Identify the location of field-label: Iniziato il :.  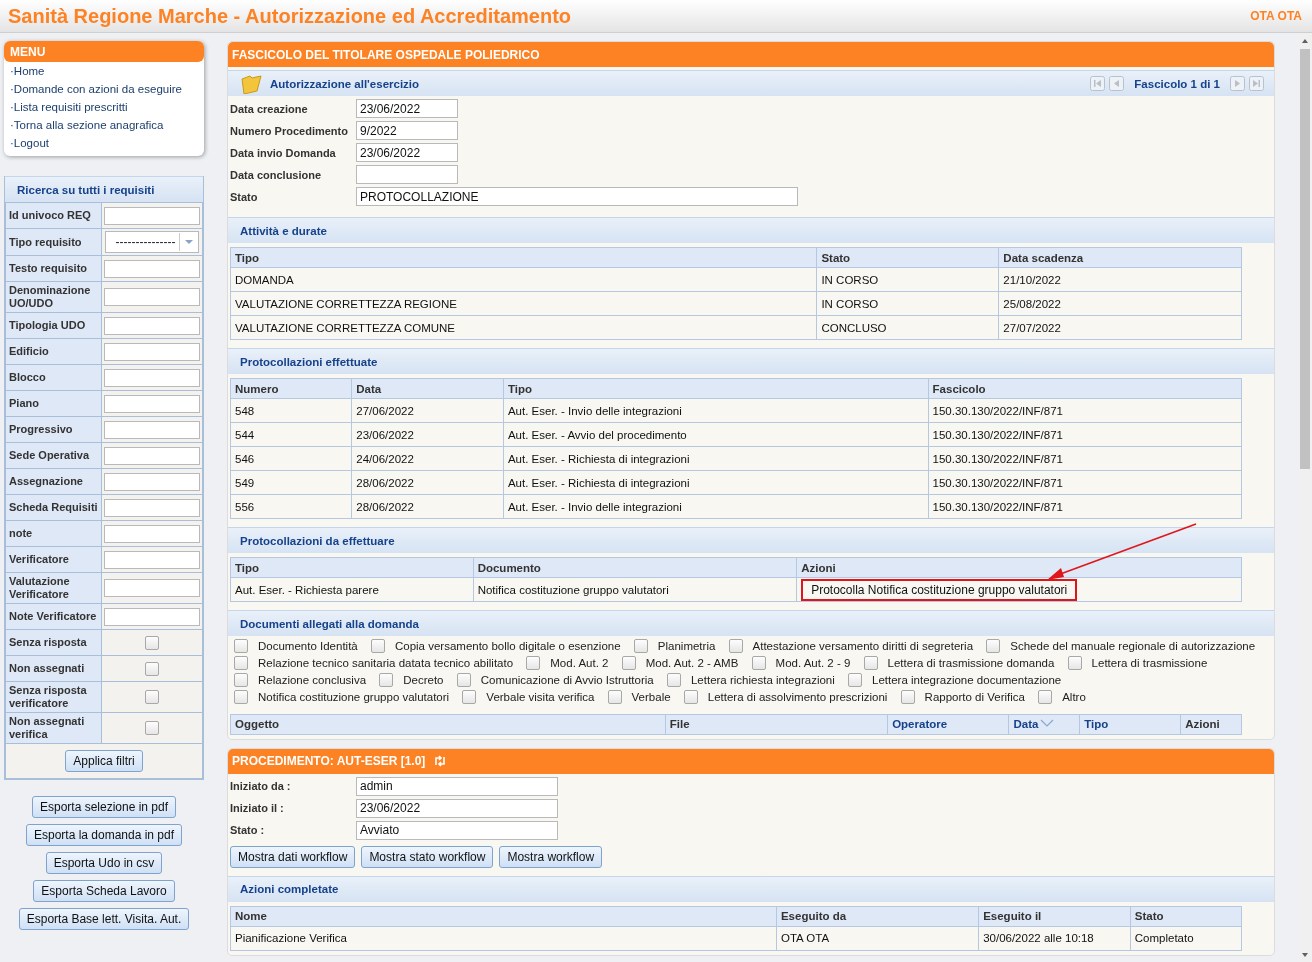
(257, 808).